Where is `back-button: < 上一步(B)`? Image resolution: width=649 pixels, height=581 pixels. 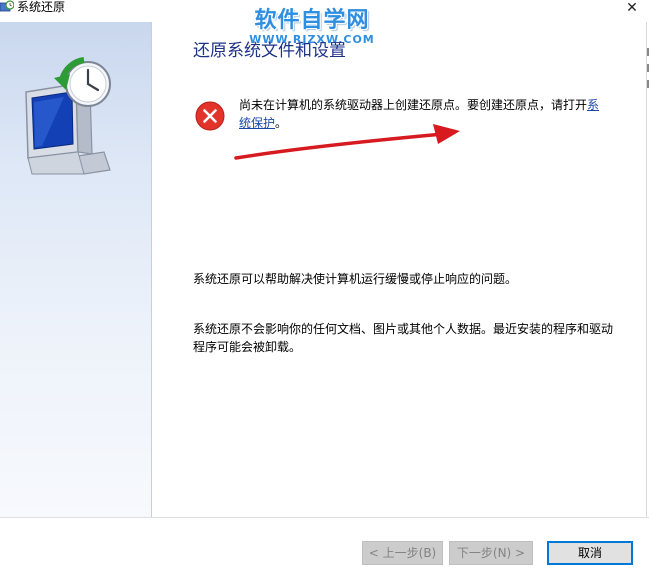
back-button: < 上一步(B) is located at coordinates (402, 553).